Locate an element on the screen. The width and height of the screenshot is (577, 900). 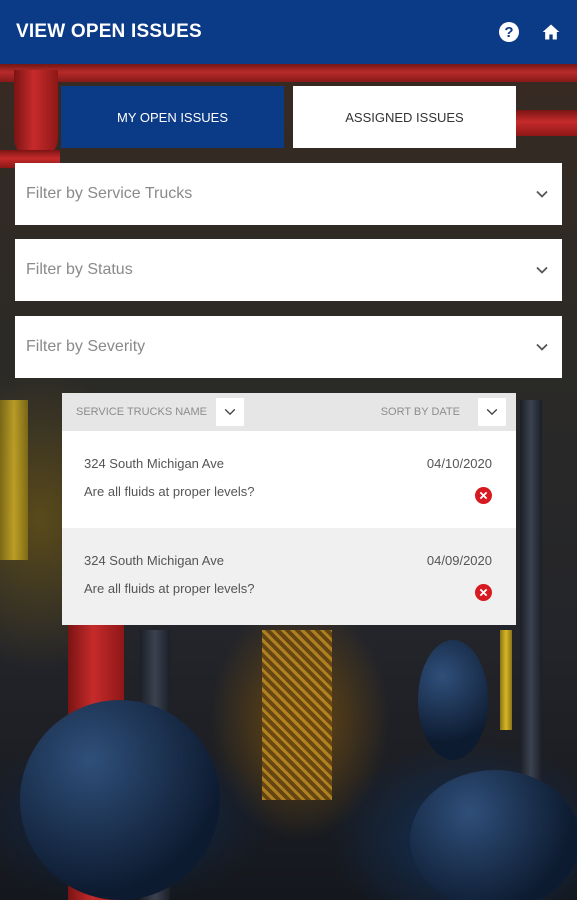
issue-meta-row: 324 South Michigan Ave 04/09/2020 is located at coordinates (288, 560).